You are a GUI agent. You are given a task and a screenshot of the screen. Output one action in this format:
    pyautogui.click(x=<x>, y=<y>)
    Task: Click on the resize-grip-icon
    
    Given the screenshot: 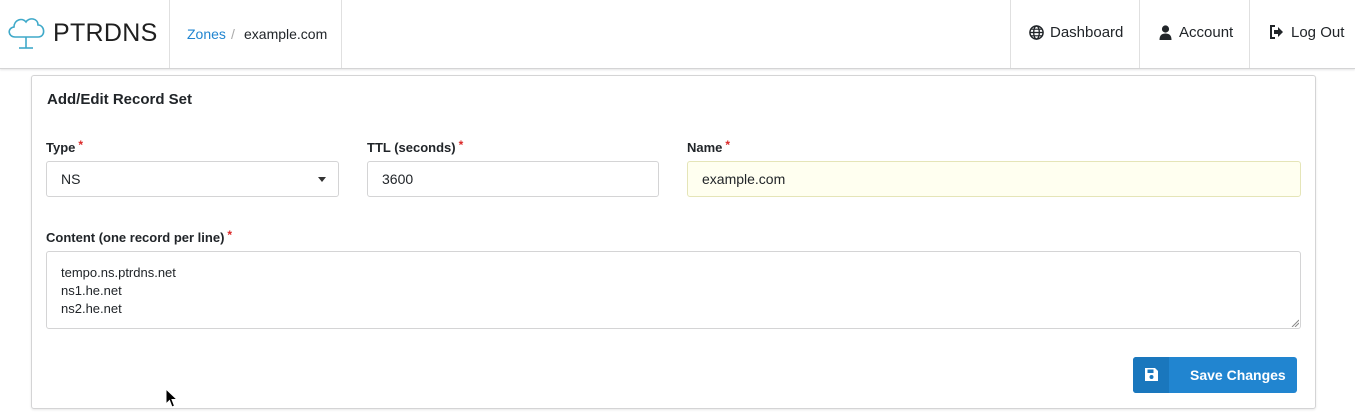 What is the action you would take?
    pyautogui.click(x=1295, y=323)
    